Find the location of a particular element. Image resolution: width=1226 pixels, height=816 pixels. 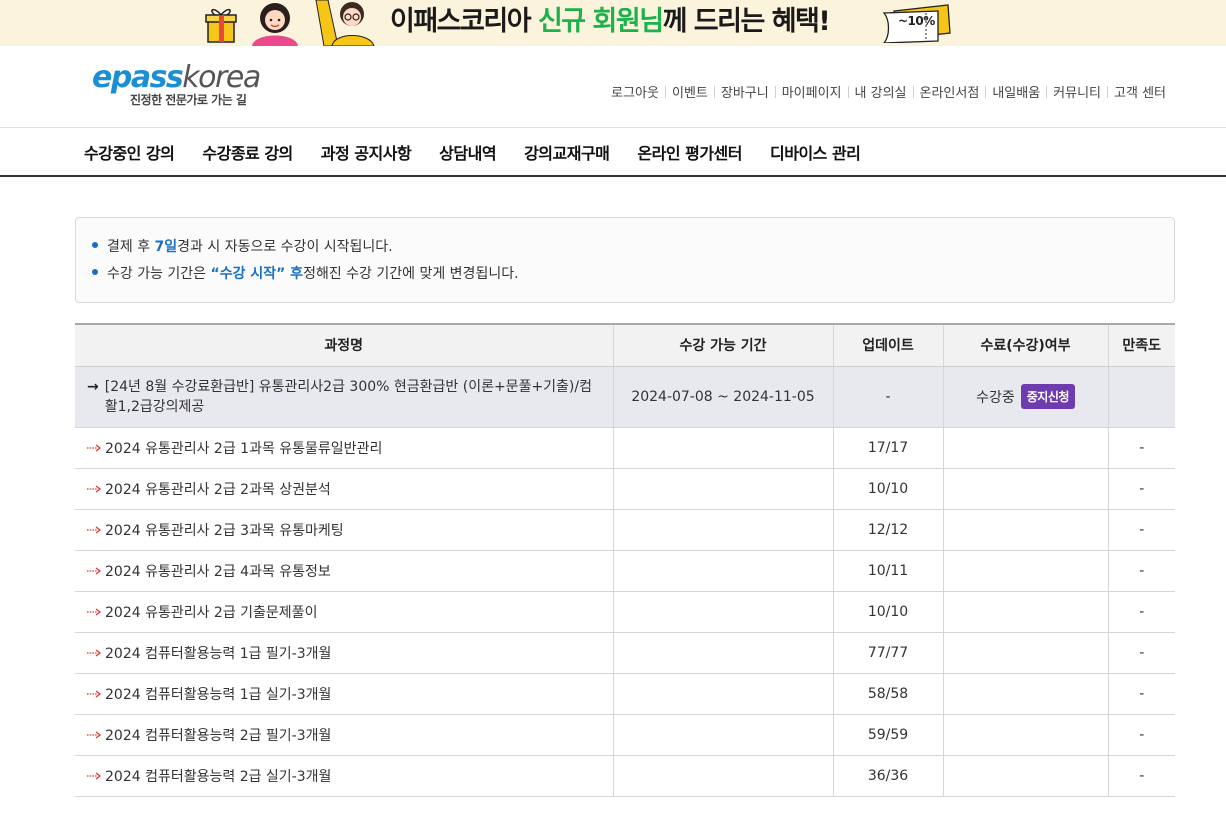

nav-tab-ended-courses: 수강종료 강의 is located at coordinates (247, 152).